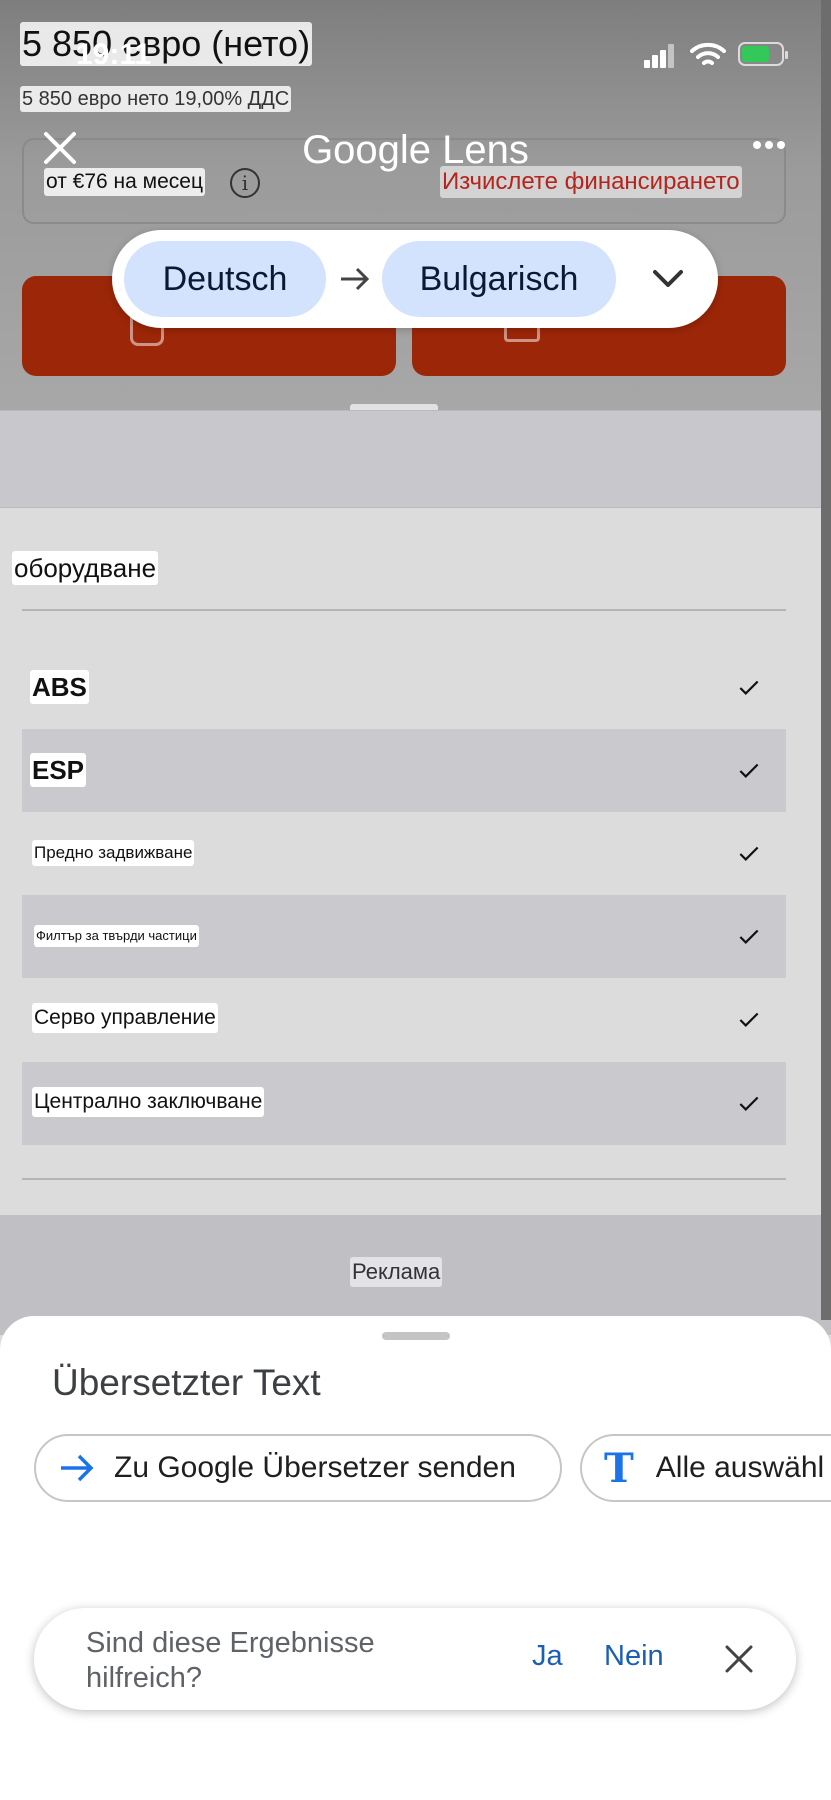  I want to click on text-icon: T, so click(619, 1468).